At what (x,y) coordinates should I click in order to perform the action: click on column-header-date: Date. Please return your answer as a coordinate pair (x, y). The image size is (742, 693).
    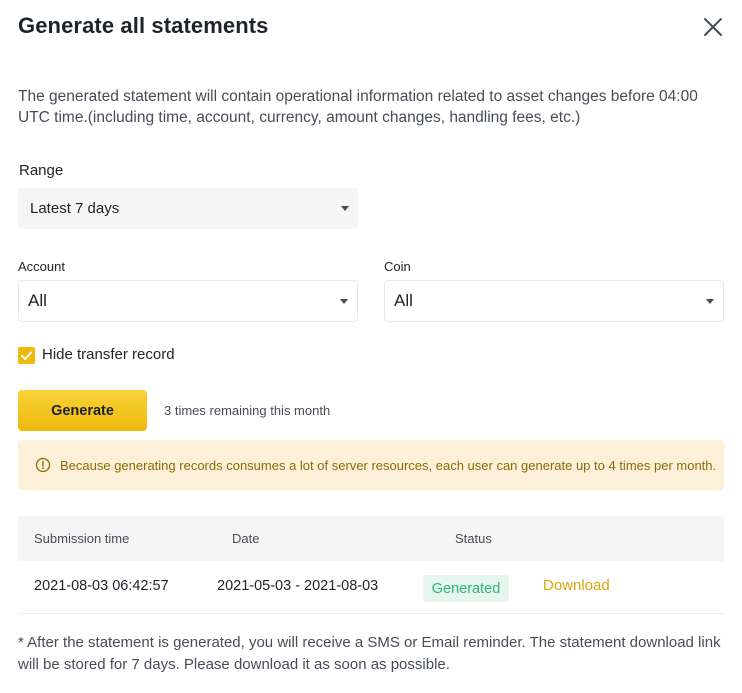
    Looking at the image, I should click on (246, 538).